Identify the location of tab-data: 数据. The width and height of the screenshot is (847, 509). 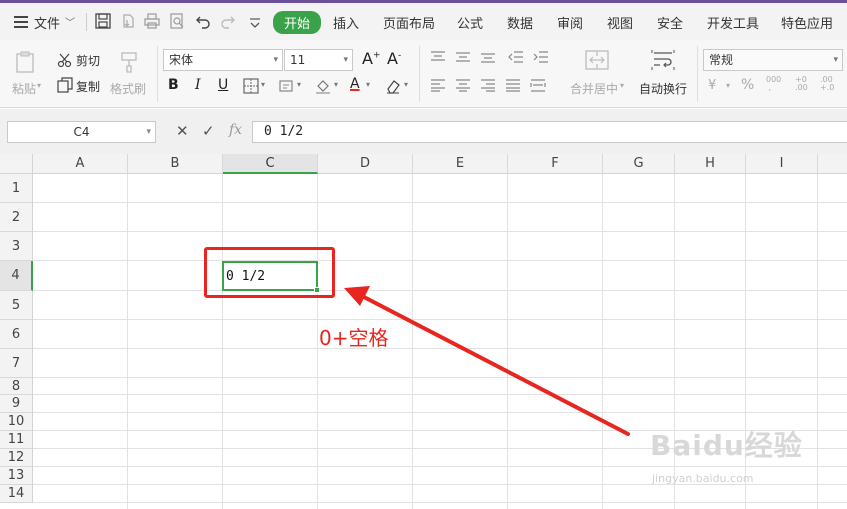
(520, 22).